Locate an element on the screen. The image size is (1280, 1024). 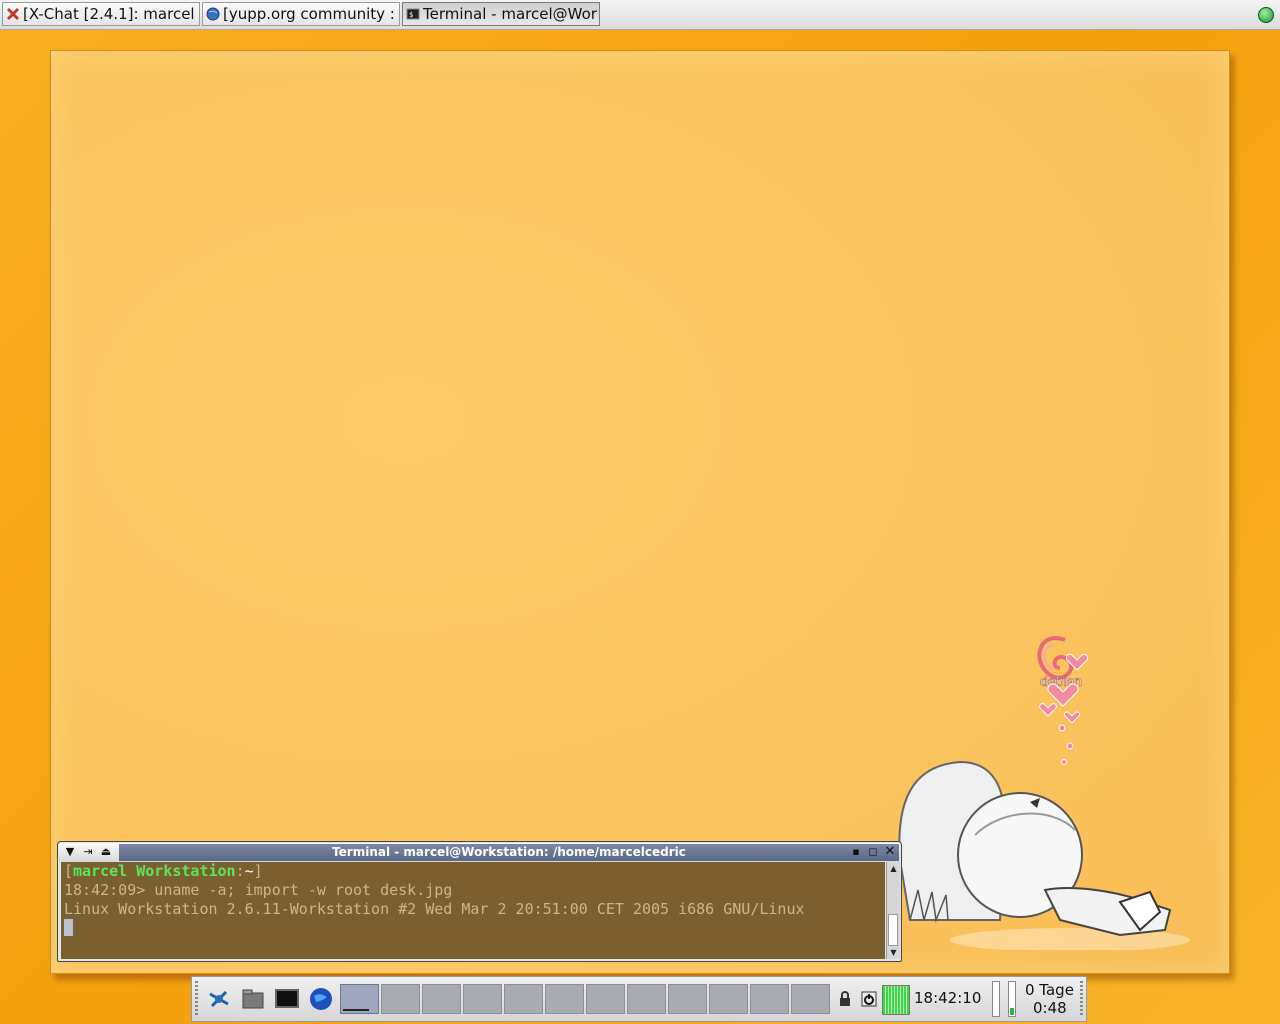
task-button-terminal: $ Terminal - marcel@Wor is located at coordinates (501, 14).